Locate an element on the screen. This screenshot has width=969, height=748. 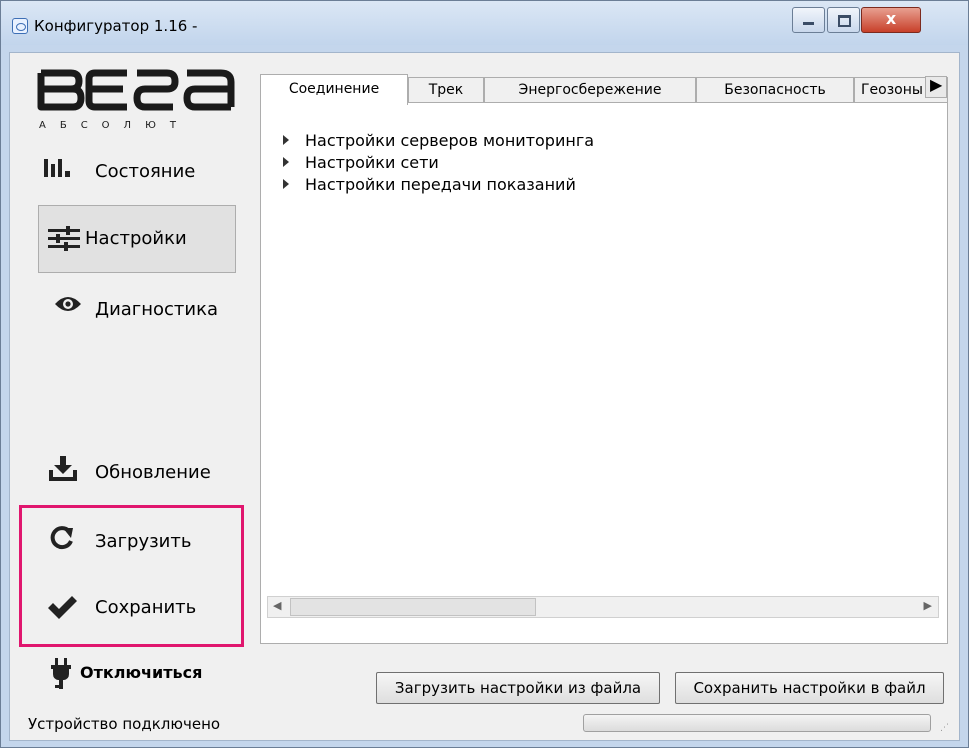
title-bar: Конфигуратор 1.16 - x is located at coordinates (484, 23).